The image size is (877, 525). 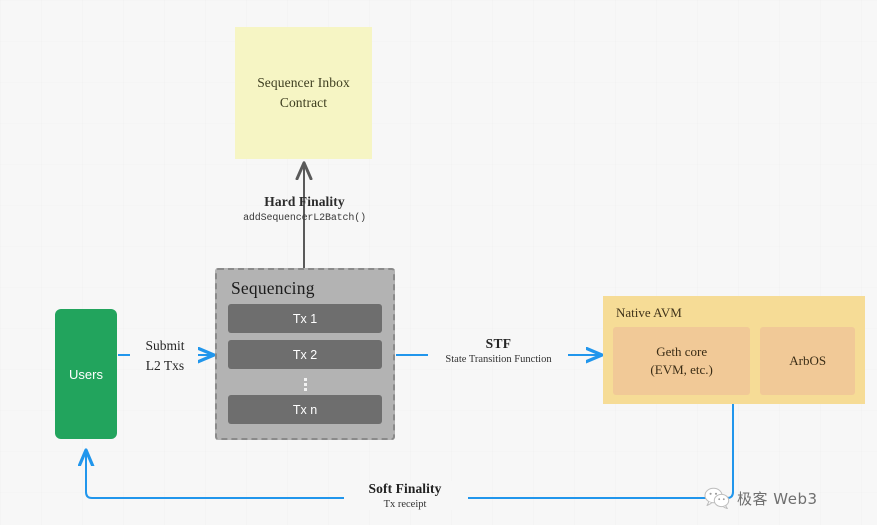 I want to click on sequencer-inbox-label: Sequencer Inbox Contract, so click(x=303, y=92).